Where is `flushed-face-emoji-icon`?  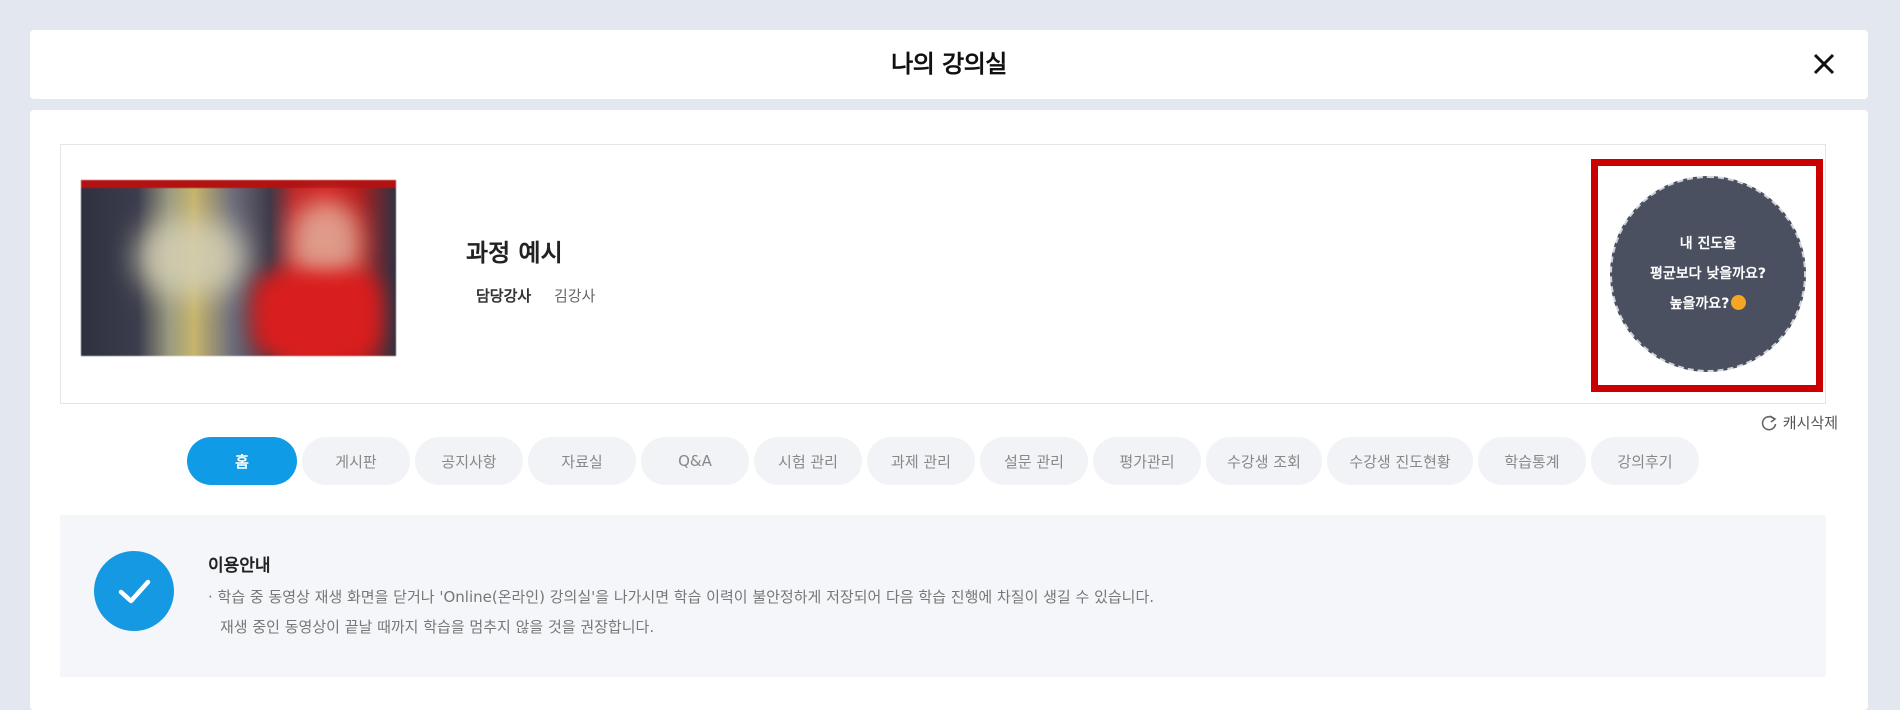 flushed-face-emoji-icon is located at coordinates (1739, 302).